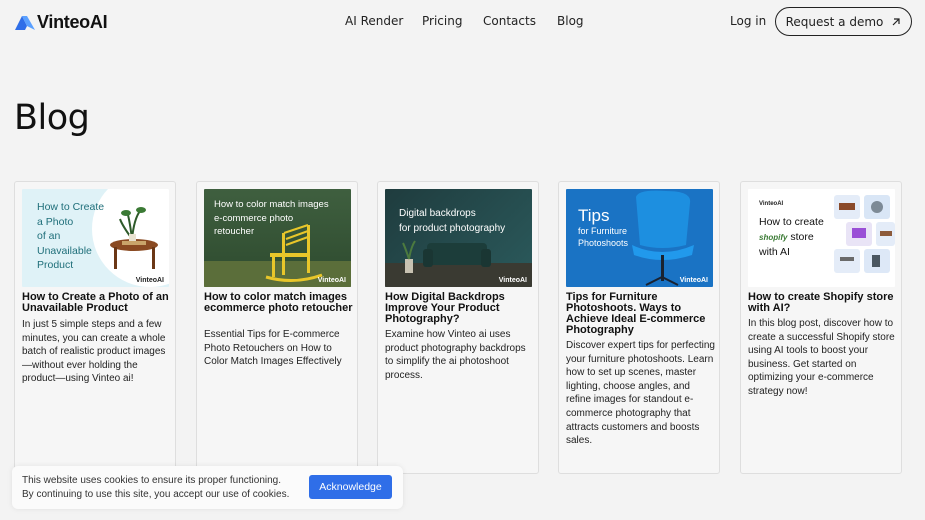 This screenshot has height=520, width=925. What do you see at coordinates (452, 228) in the screenshot?
I see `thumb-text: for product photography` at bounding box center [452, 228].